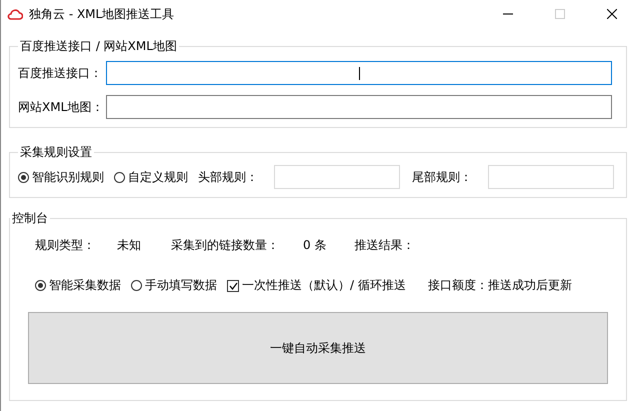 The height and width of the screenshot is (411, 635). I want to click on window-title: 独角云 - XML地图推送工具, so click(102, 14).